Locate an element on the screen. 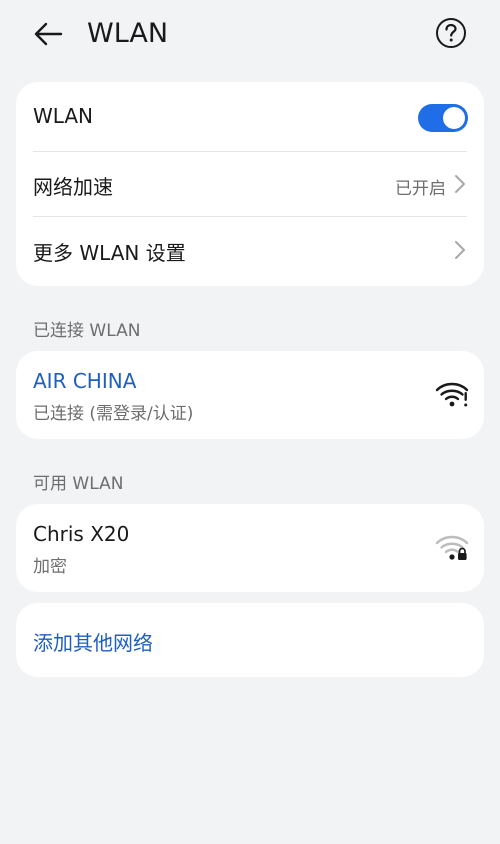 The width and height of the screenshot is (500, 844). help-icon is located at coordinates (451, 33).